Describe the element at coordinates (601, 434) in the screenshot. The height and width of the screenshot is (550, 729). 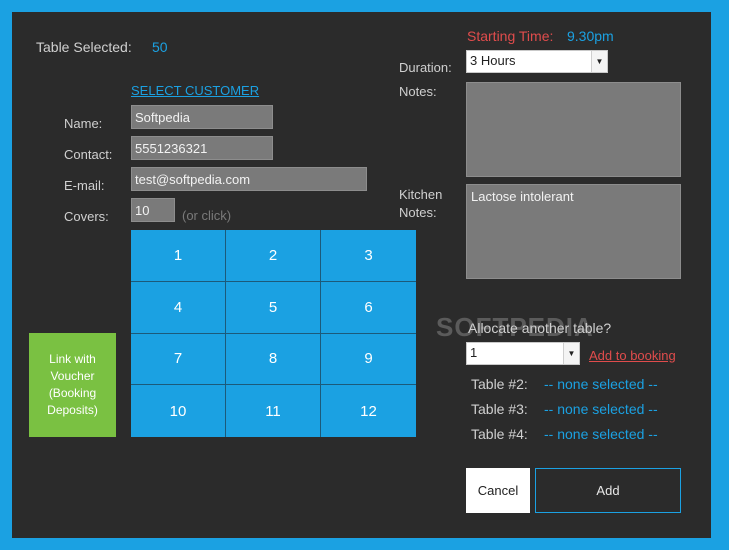
I see `table-4-value: -- none selected --` at that location.